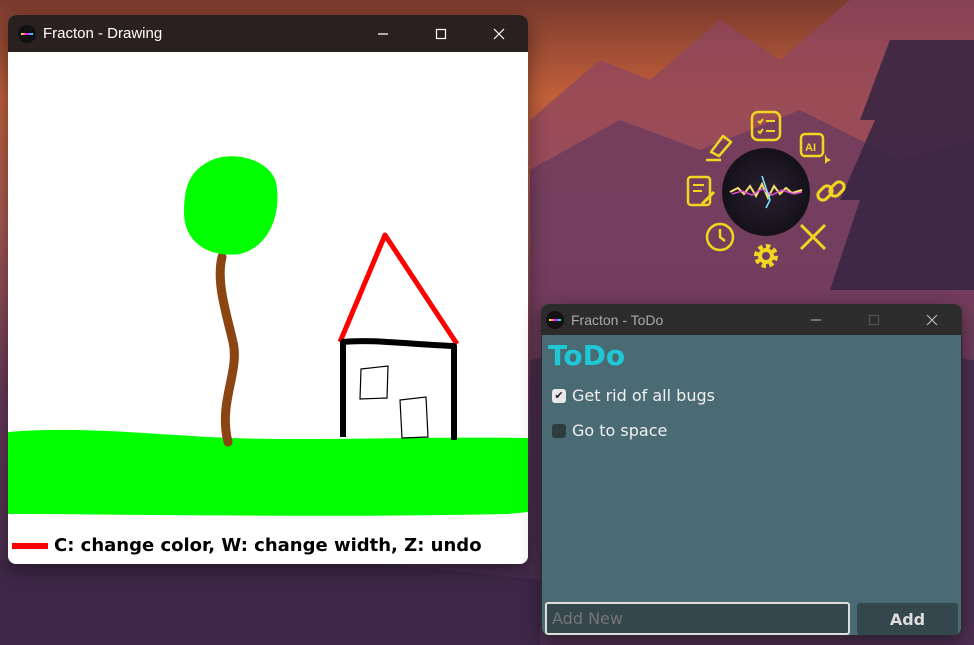 The height and width of the screenshot is (645, 974). What do you see at coordinates (103, 33) in the screenshot?
I see `drawing-window-title: Fracton - Drawing` at bounding box center [103, 33].